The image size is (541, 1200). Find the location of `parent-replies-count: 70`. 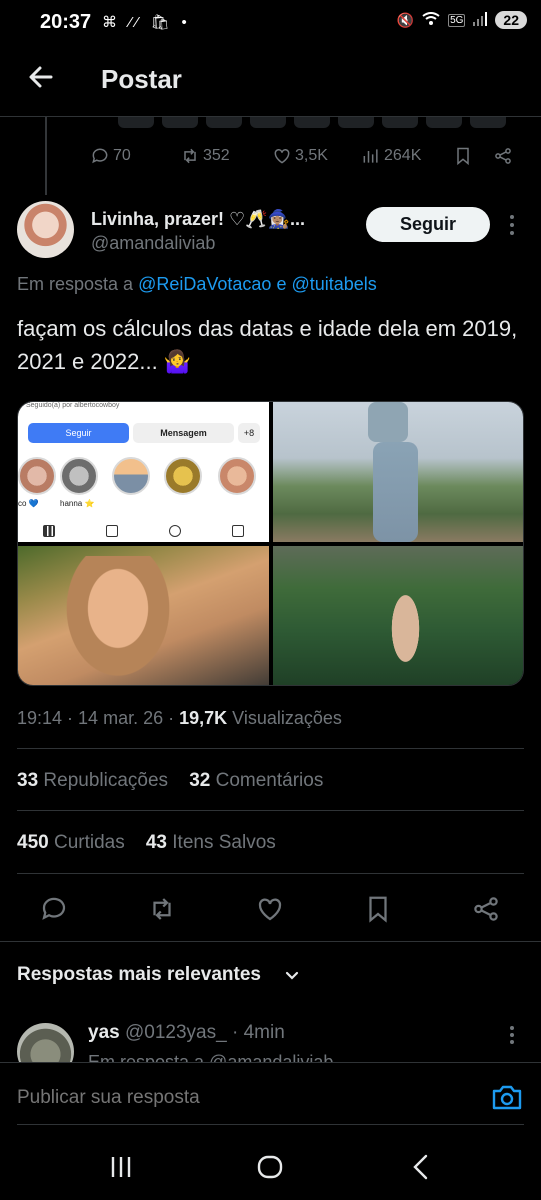

parent-replies-count: 70 is located at coordinates (122, 155).